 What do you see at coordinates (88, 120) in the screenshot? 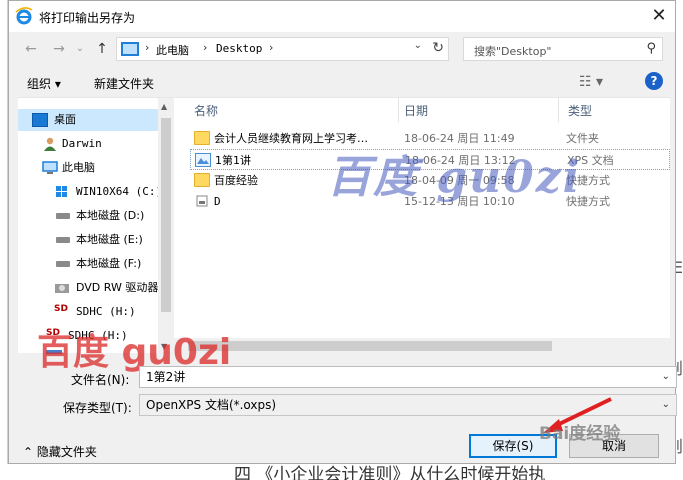
I see `nav-item-desktop: 桌面` at bounding box center [88, 120].